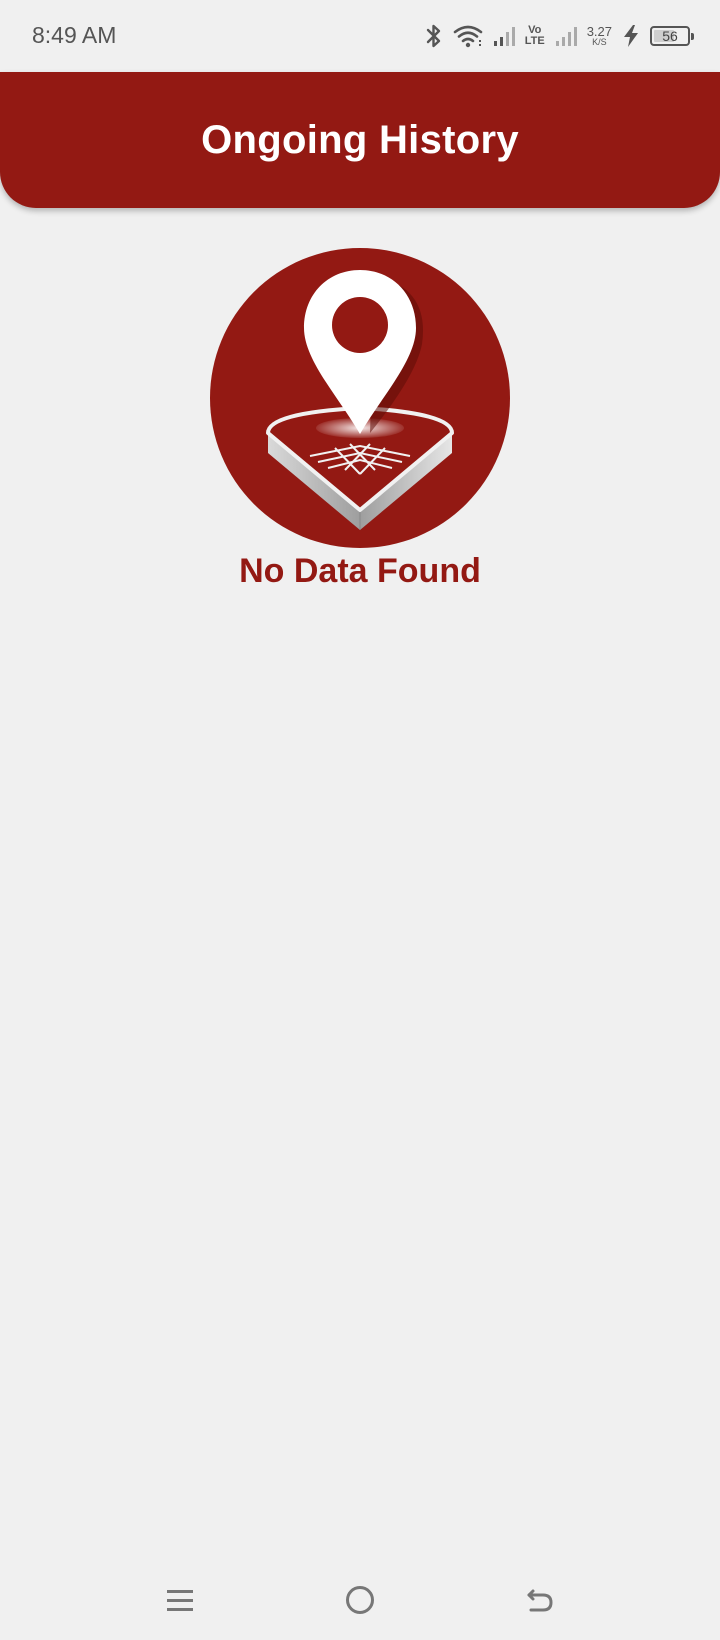 This screenshot has height=1640, width=720. I want to click on menu-button, so click(180, 1600).